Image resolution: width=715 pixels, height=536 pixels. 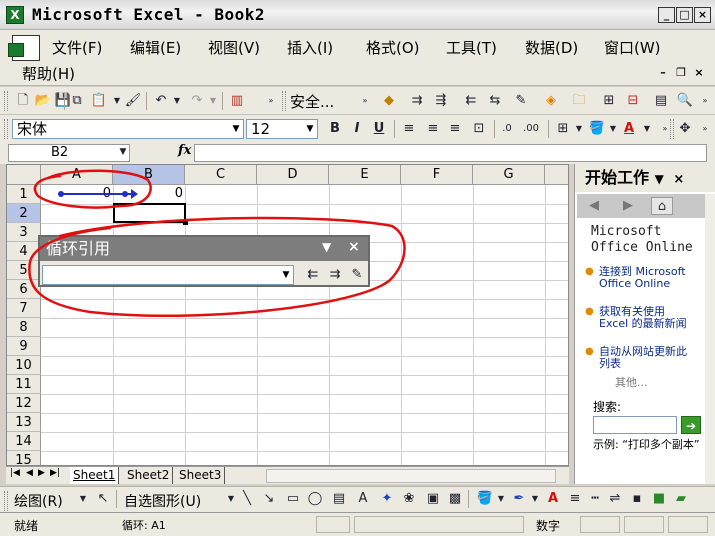 What do you see at coordinates (177, 101) in the screenshot?
I see `undo-dropdown-icon: ▼` at bounding box center [177, 101].